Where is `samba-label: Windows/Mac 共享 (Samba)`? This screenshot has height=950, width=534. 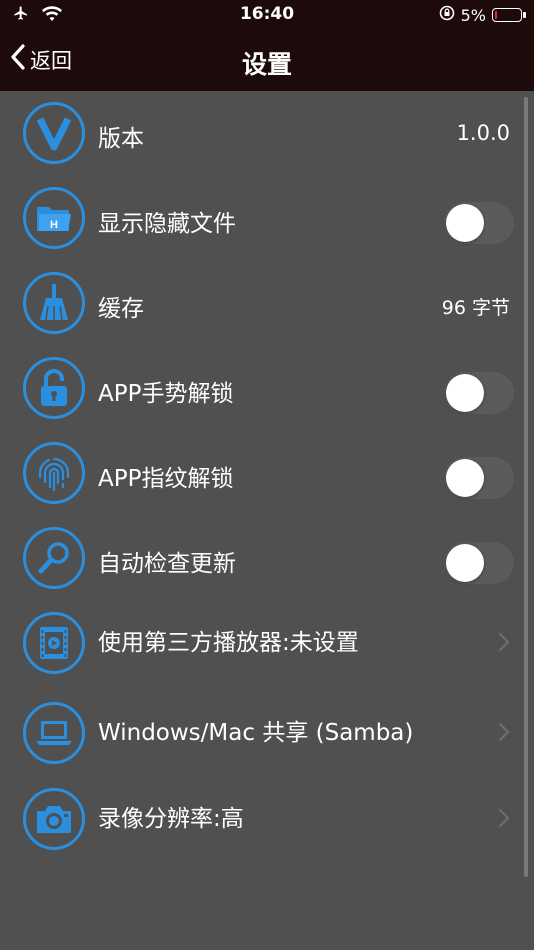
samba-label: Windows/Mac 共享 (Samba) is located at coordinates (256, 733).